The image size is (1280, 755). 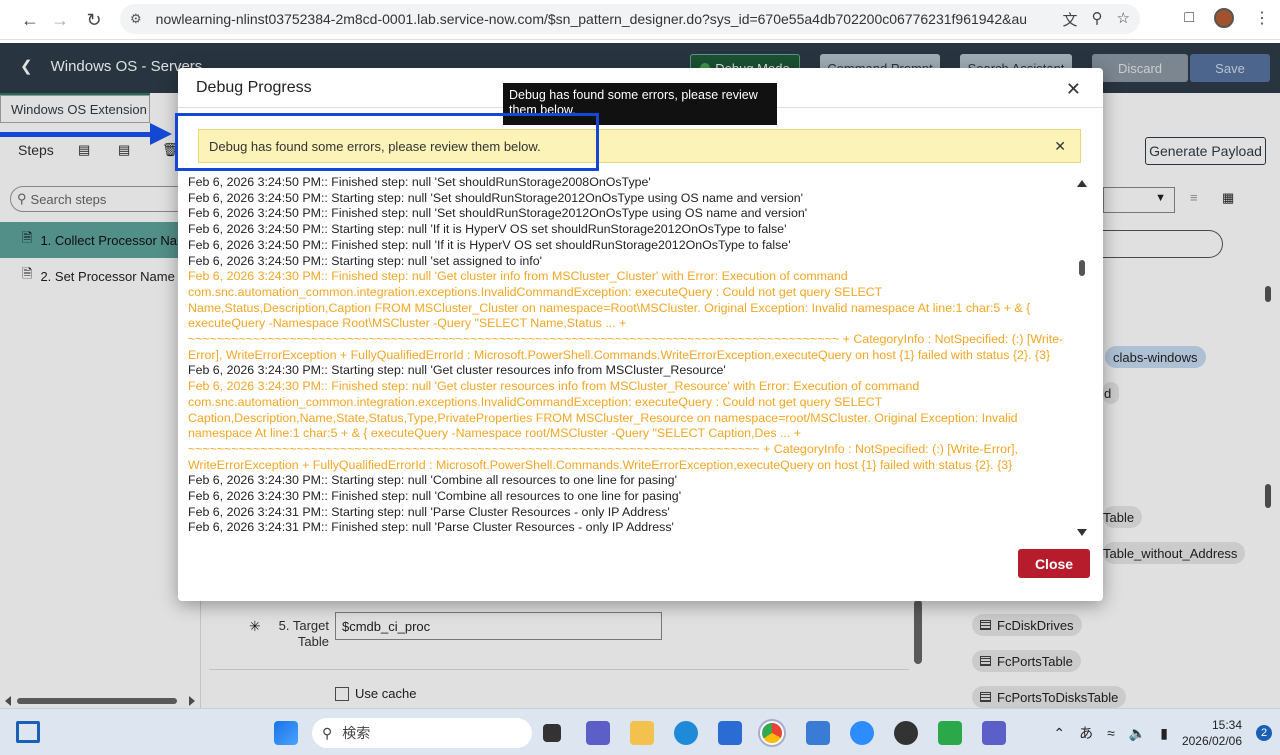 I want to click on notification-badge: 2, so click(x=1264, y=733).